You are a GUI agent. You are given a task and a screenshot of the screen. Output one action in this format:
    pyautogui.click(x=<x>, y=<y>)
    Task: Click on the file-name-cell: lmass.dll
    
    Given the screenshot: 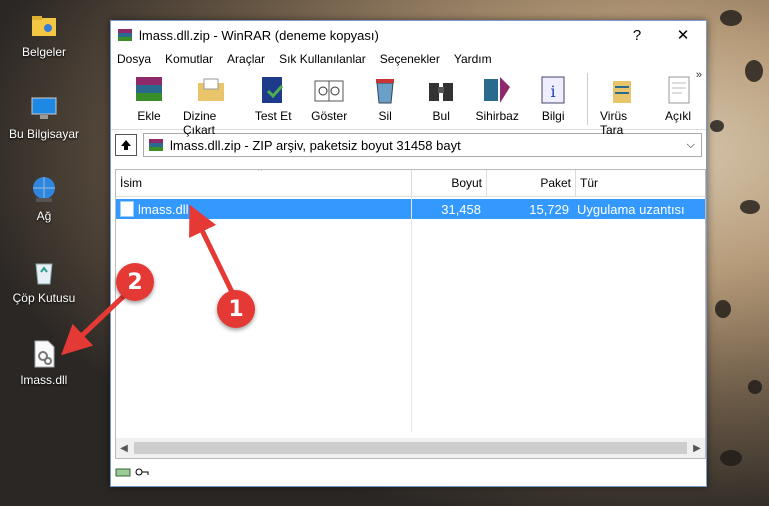 What is the action you would take?
    pyautogui.click(x=263, y=209)
    